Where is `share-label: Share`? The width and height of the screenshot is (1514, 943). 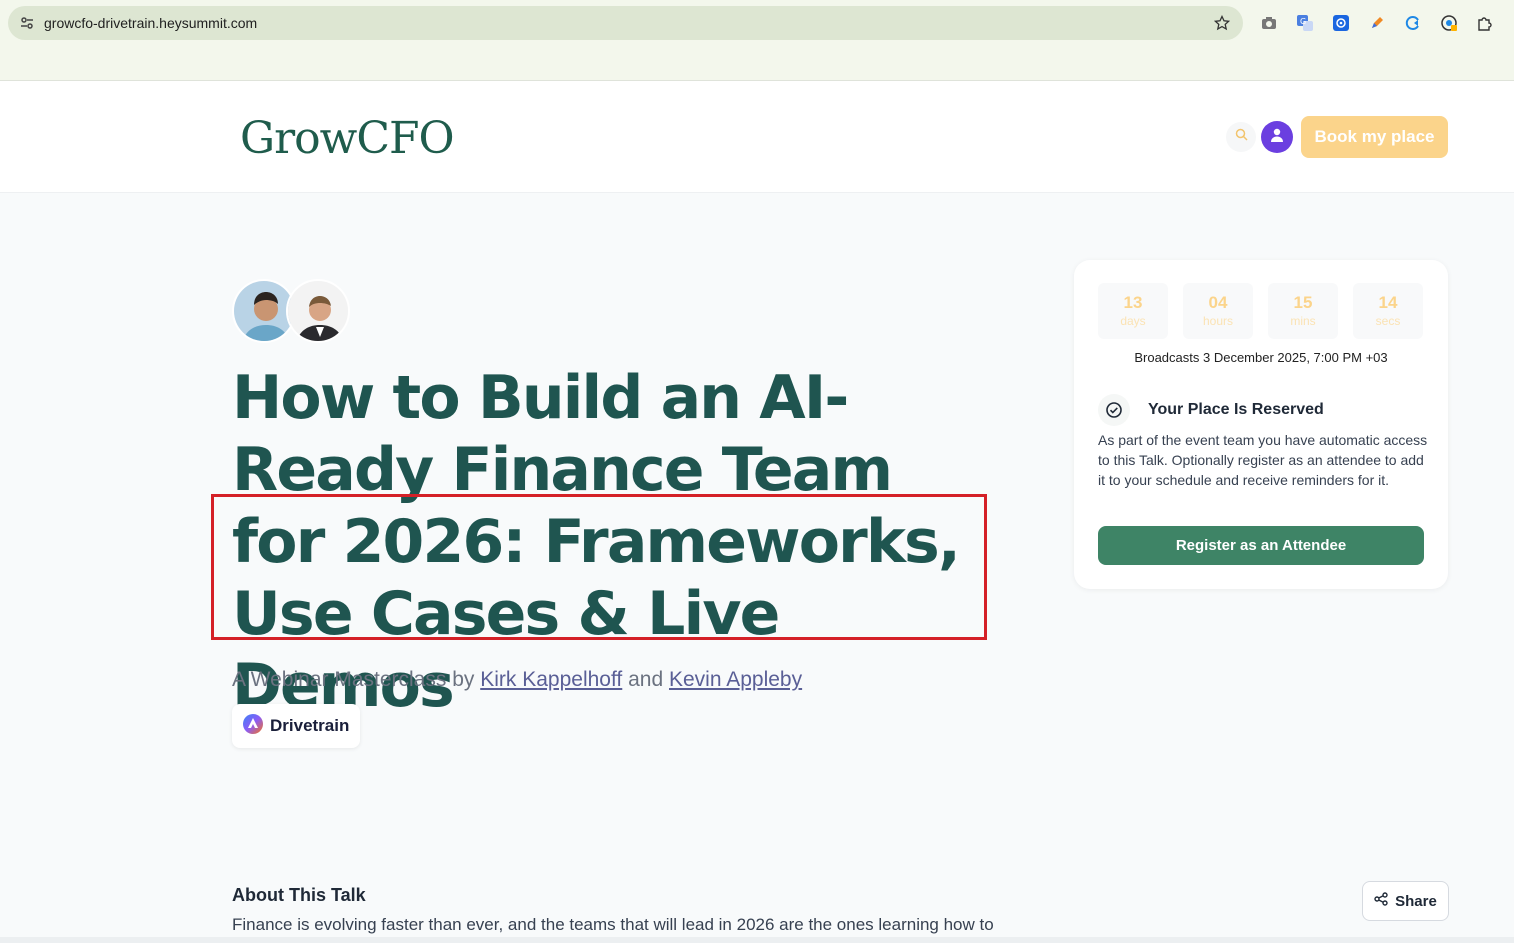 share-label: Share is located at coordinates (1416, 901).